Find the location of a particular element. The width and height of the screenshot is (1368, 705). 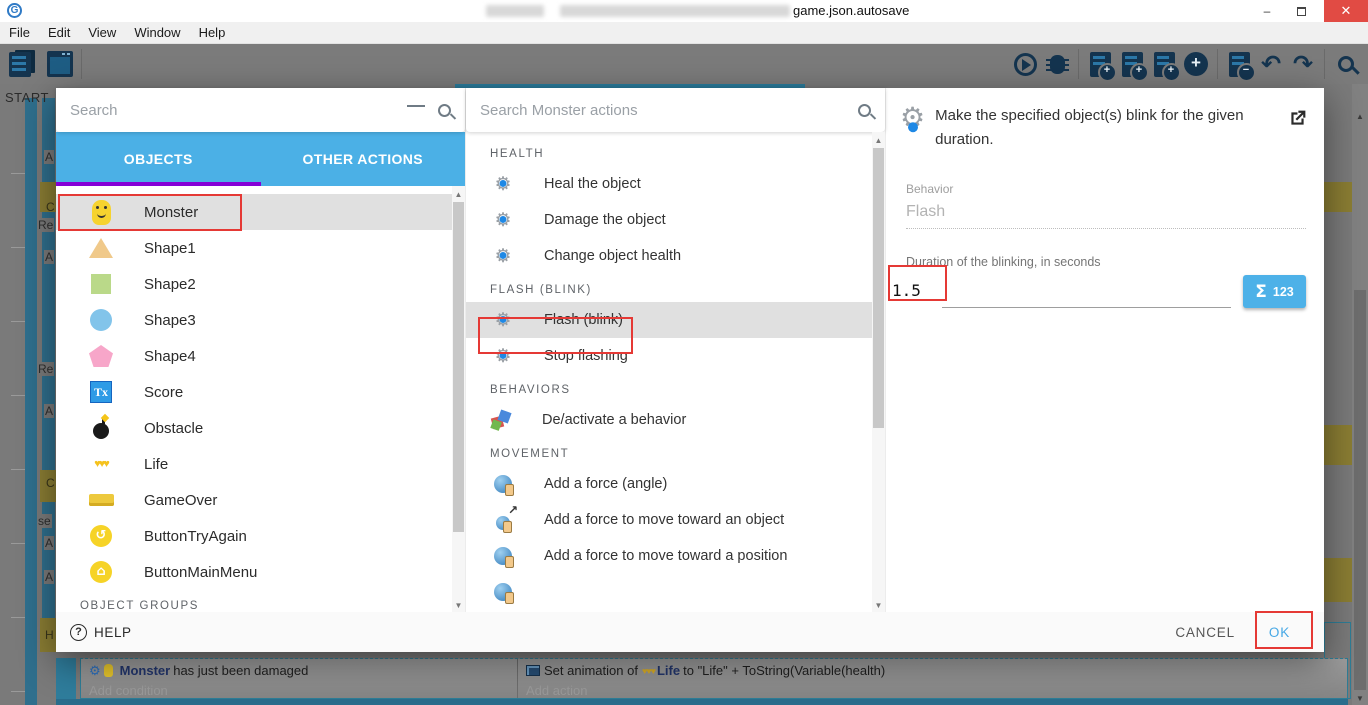

list-item-gameover: GameOver is located at coordinates (260, 500).